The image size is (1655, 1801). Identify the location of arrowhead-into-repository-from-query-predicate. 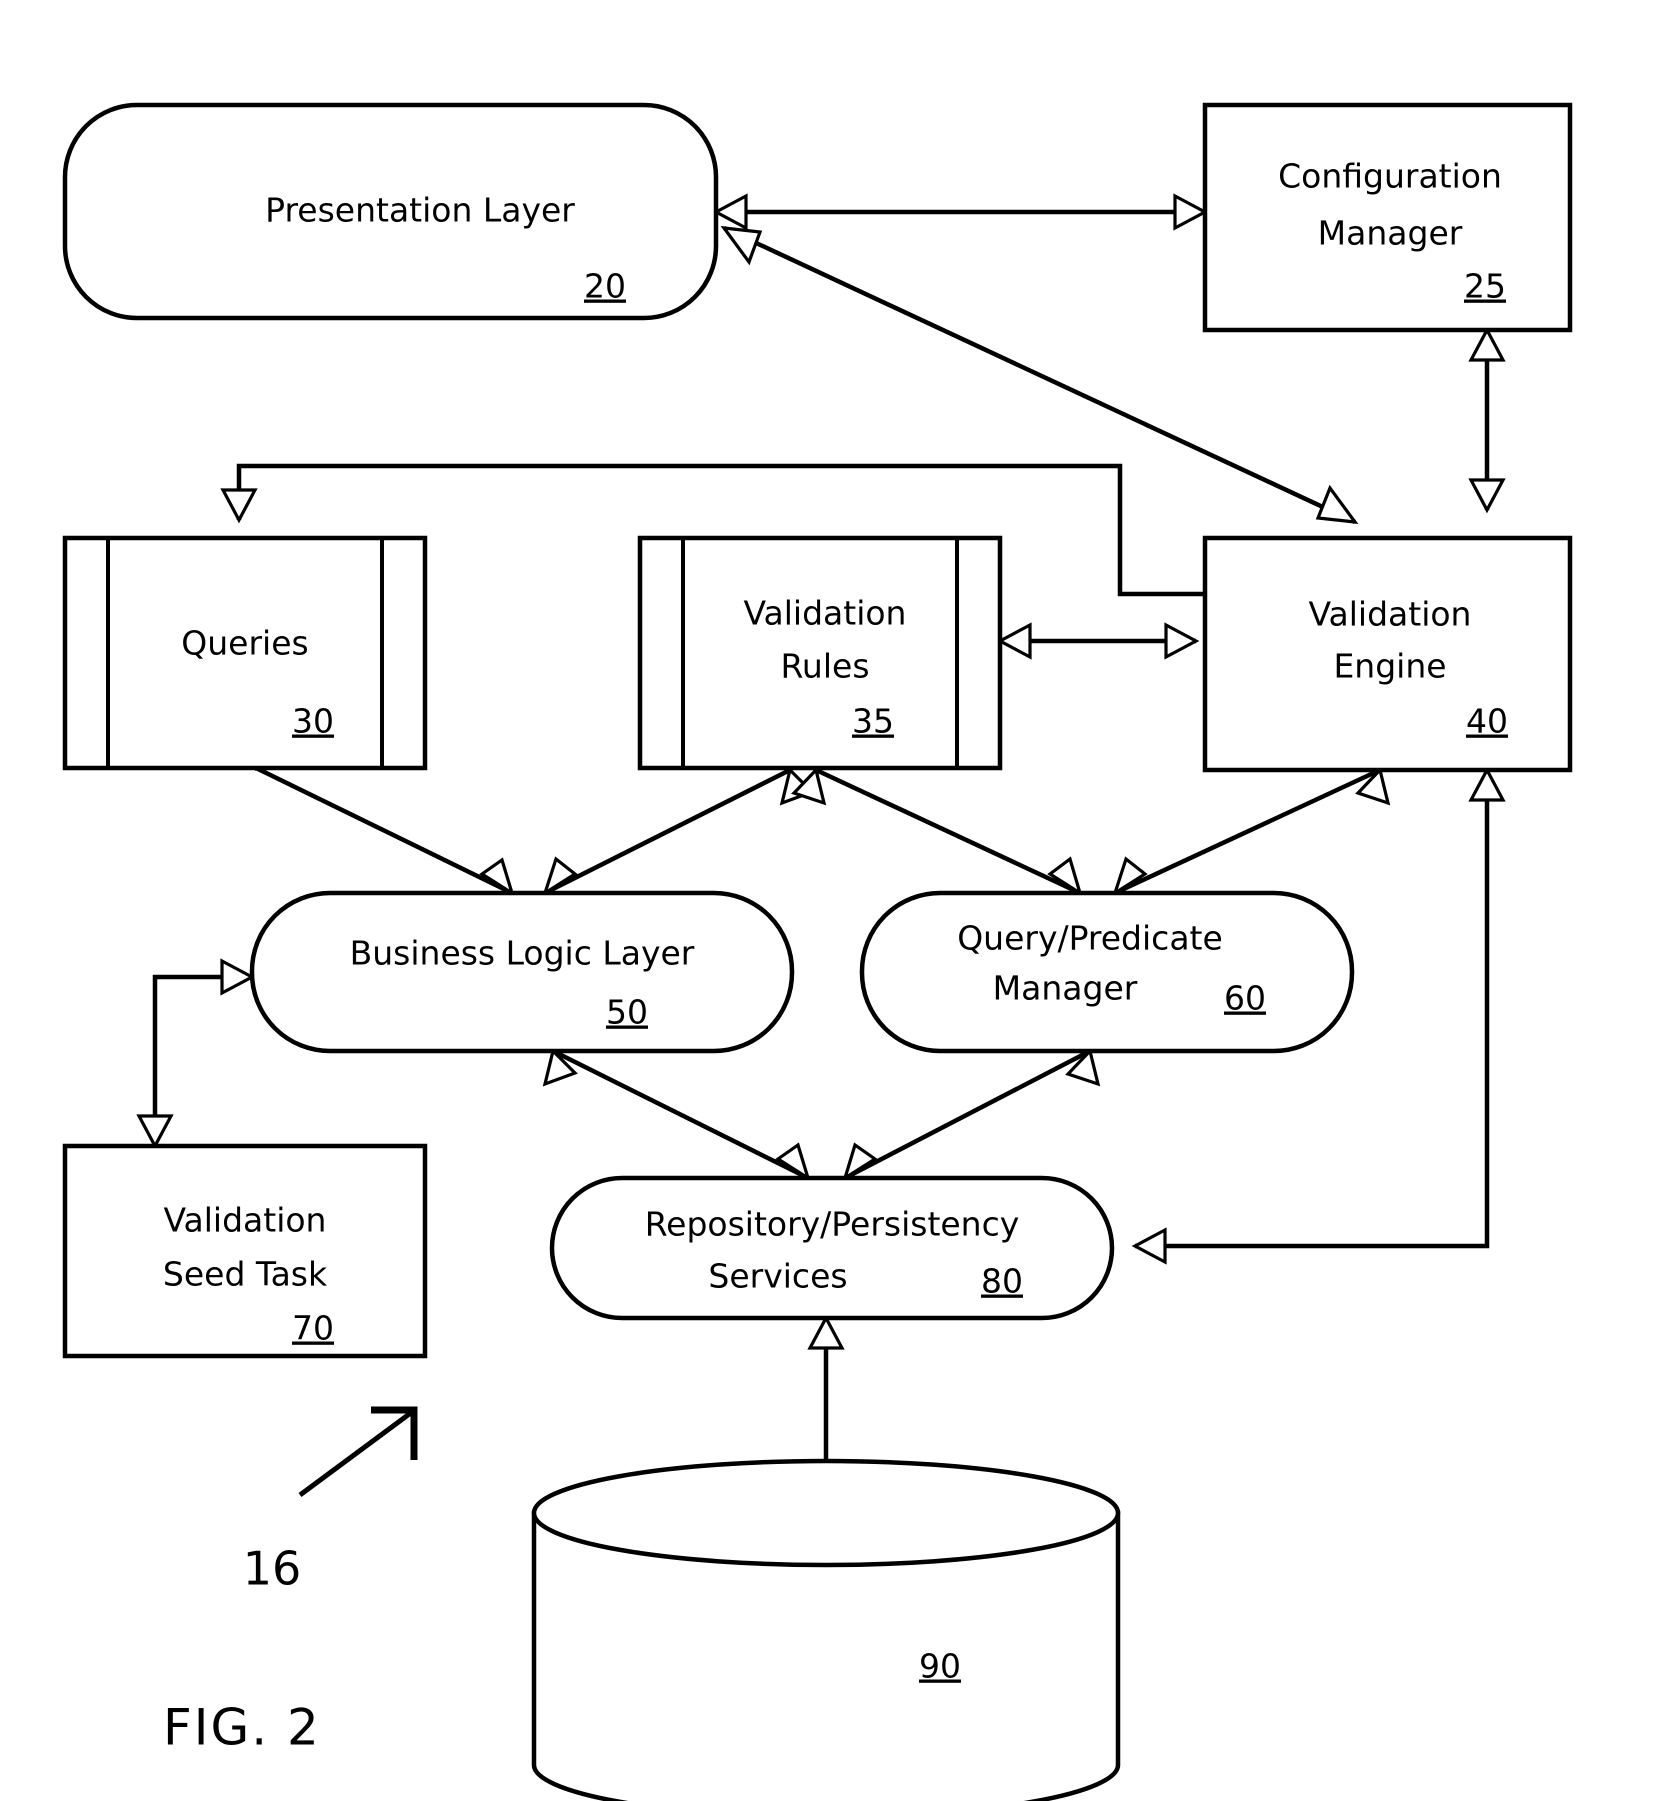
(860, 1162).